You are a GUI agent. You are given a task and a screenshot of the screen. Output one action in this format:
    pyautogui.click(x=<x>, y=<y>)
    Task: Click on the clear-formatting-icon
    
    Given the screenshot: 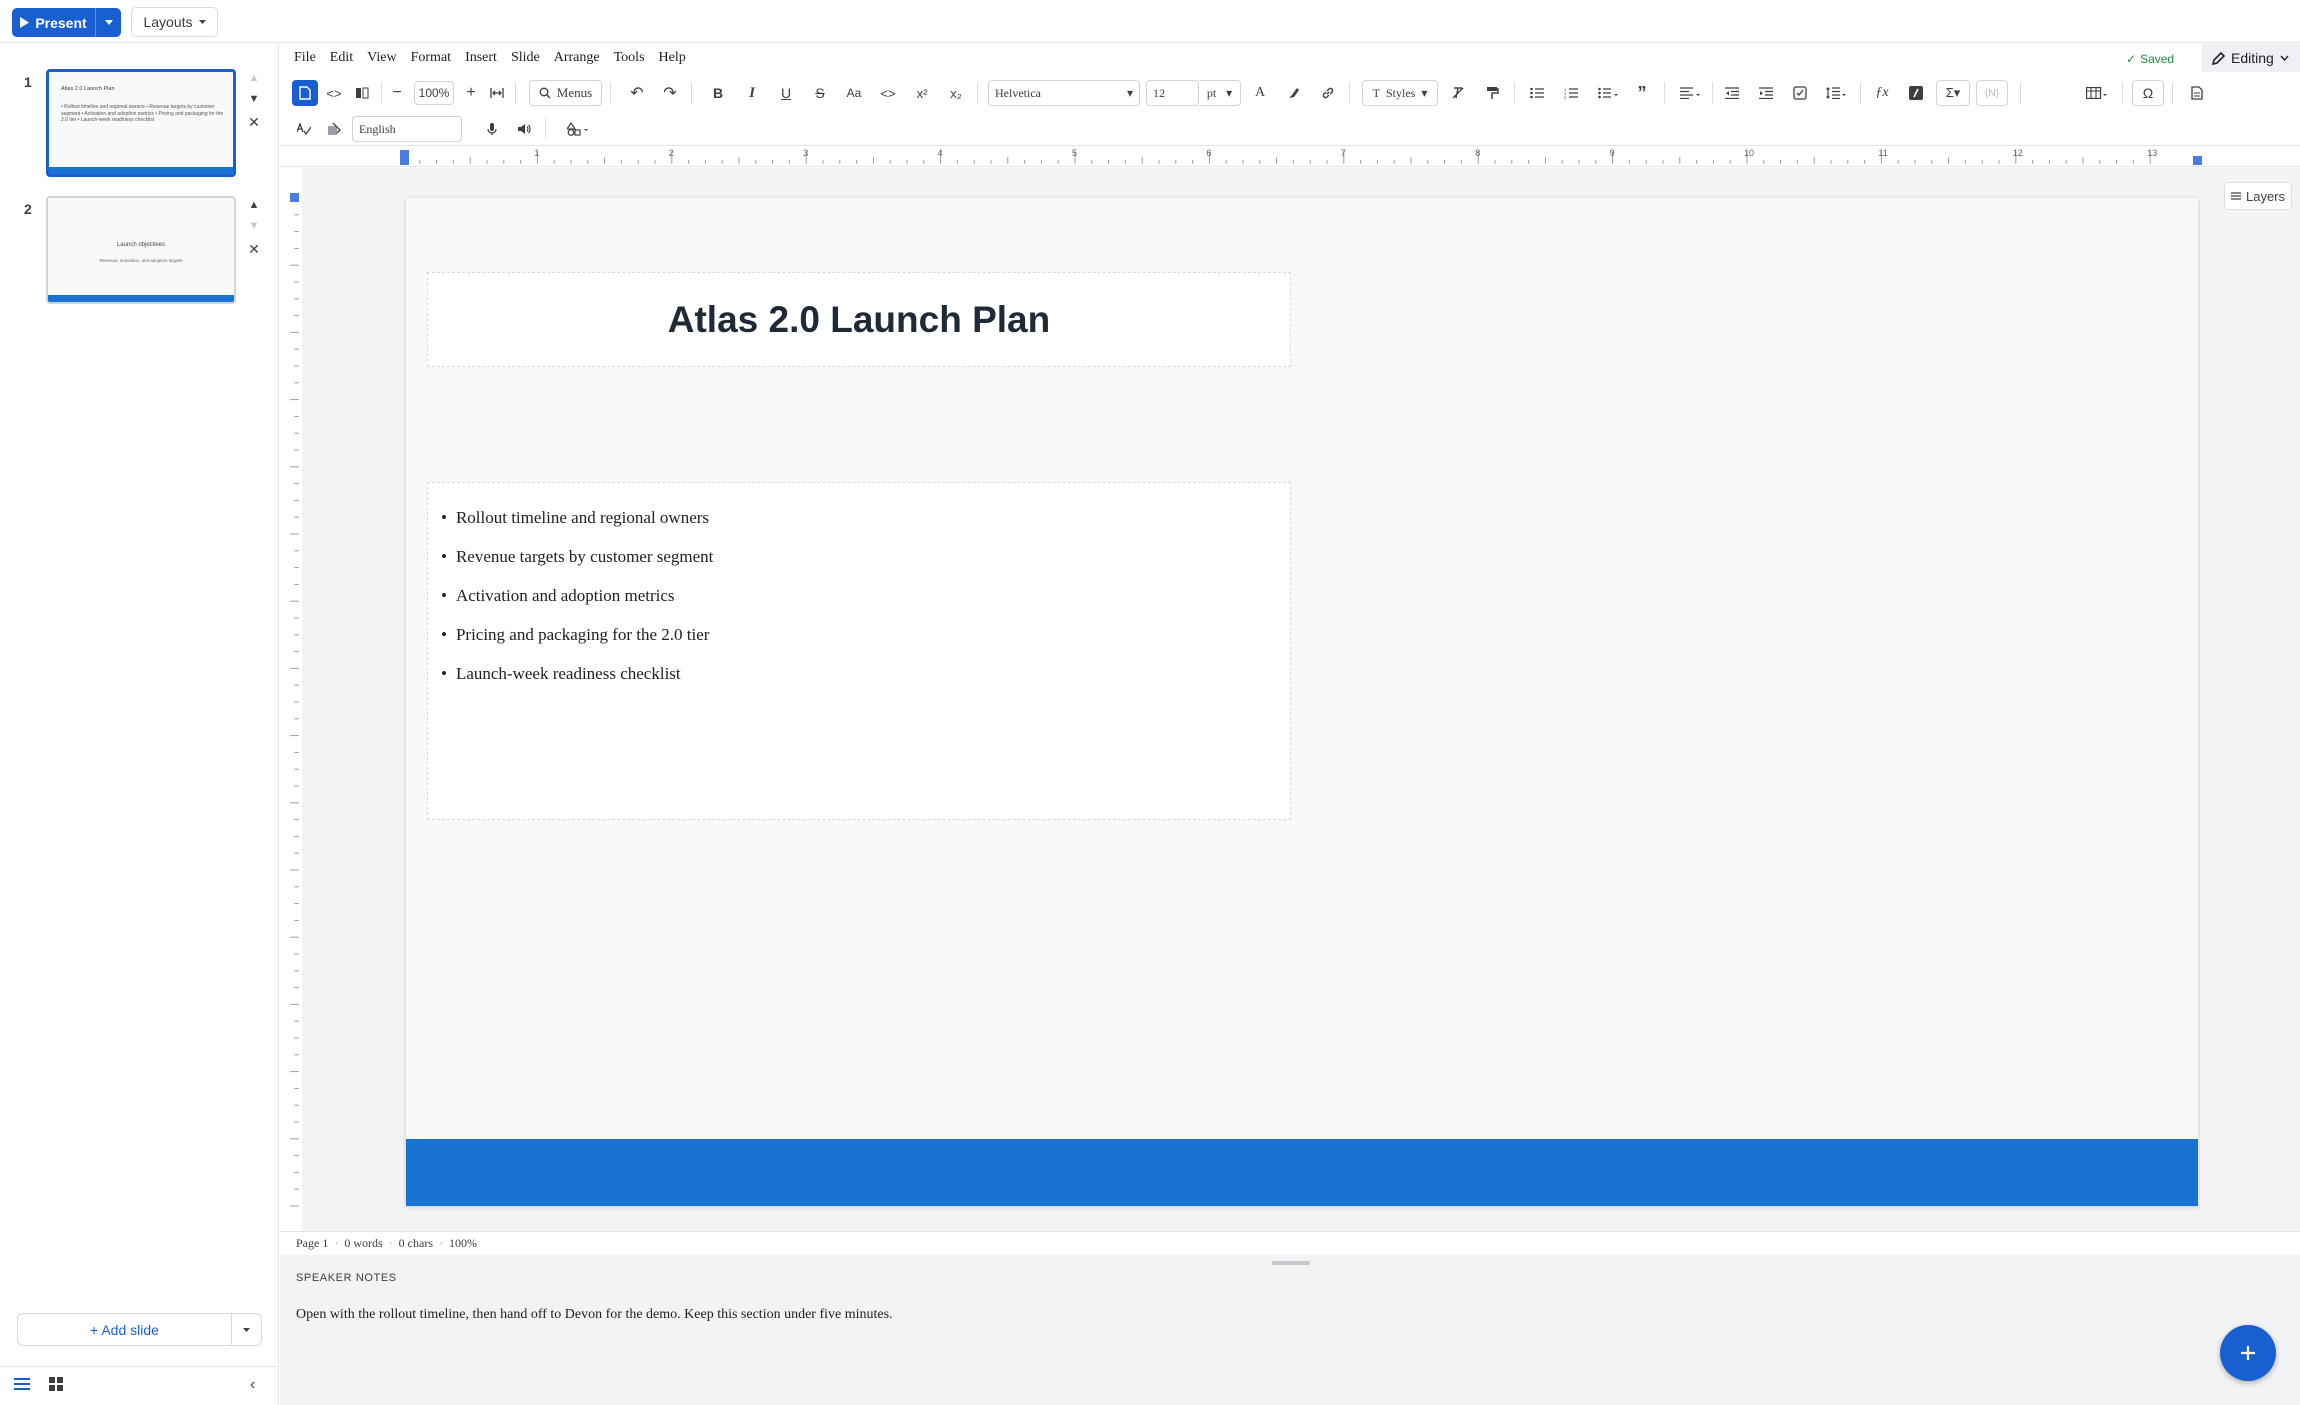 What is the action you would take?
    pyautogui.click(x=1458, y=93)
    